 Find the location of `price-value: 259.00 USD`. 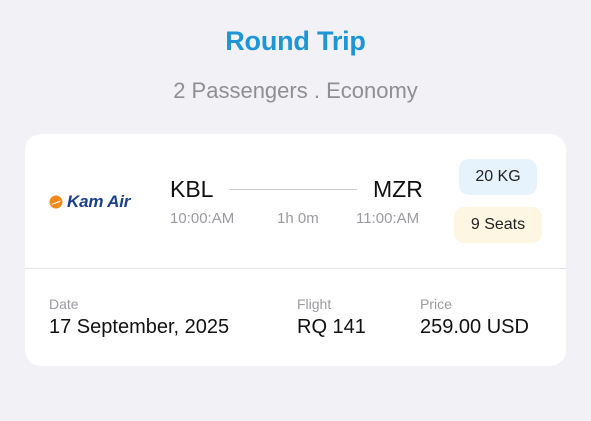

price-value: 259.00 USD is located at coordinates (474, 327).